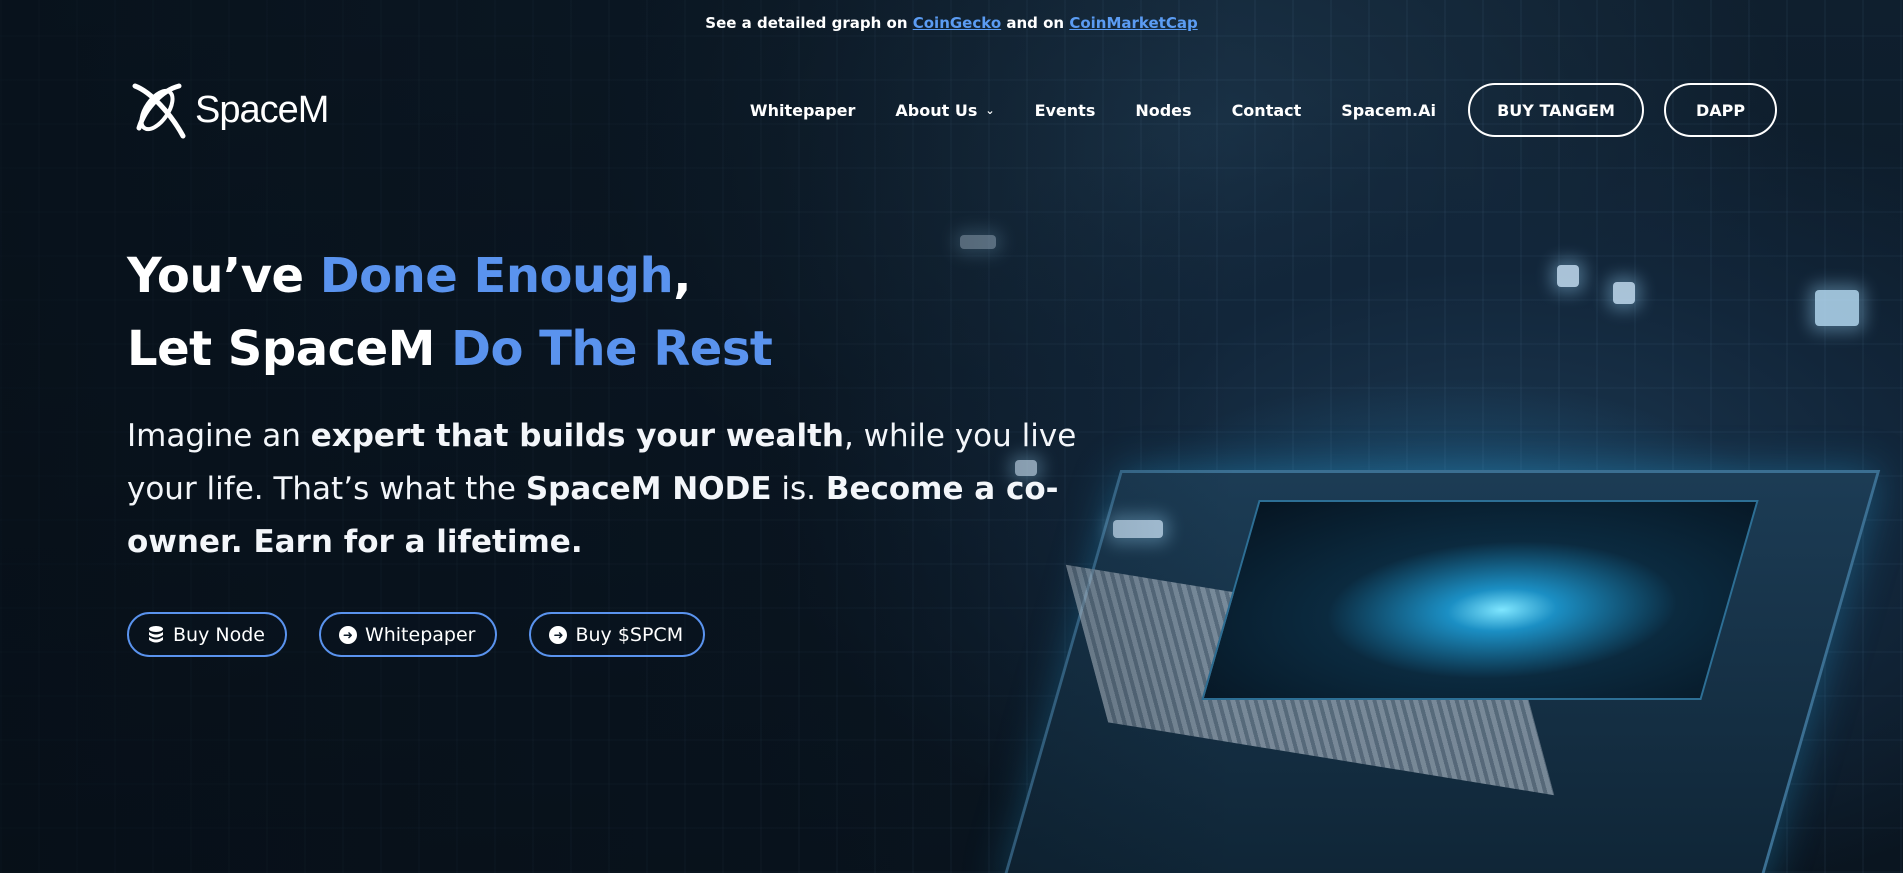 This screenshot has height=873, width=1903. Describe the element at coordinates (420, 634) in the screenshot. I see `whitepaper-cta-label: Whitepaper` at that location.